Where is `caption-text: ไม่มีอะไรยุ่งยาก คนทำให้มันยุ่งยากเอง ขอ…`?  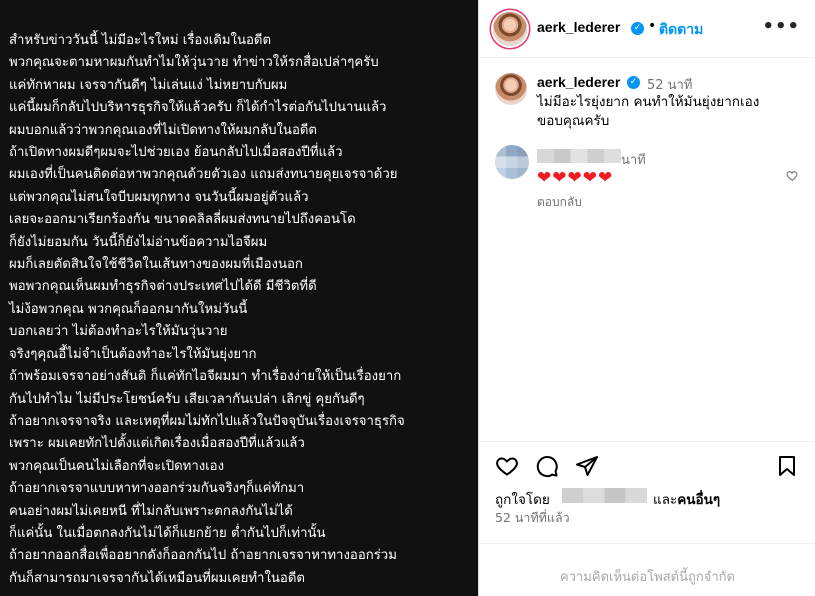
caption-text: ไม่มีอะไรยุ่งยาก คนทำให้มันยุ่งยากเอง ขอ… is located at coordinates (648, 111).